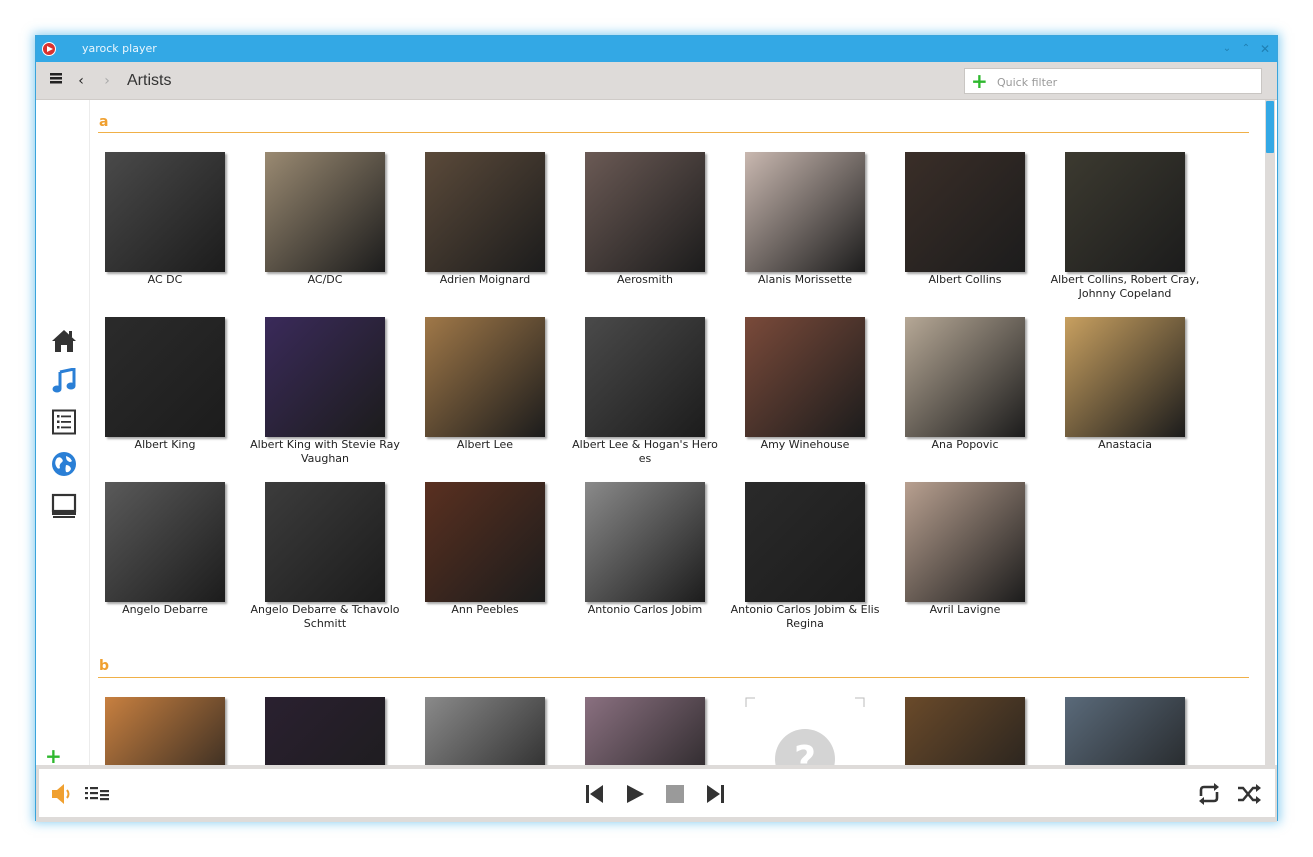 This screenshot has height=857, width=1313. Describe the element at coordinates (53, 756) in the screenshot. I see `add-icon: +` at that location.